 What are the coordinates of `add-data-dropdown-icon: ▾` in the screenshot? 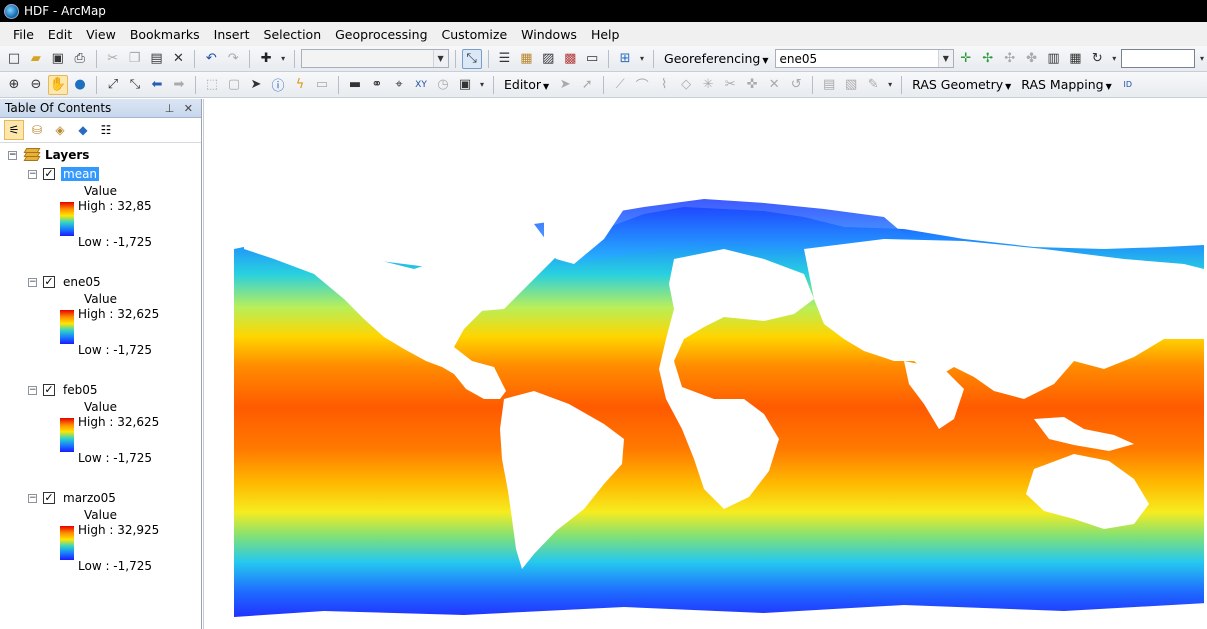 It's located at (283, 59).